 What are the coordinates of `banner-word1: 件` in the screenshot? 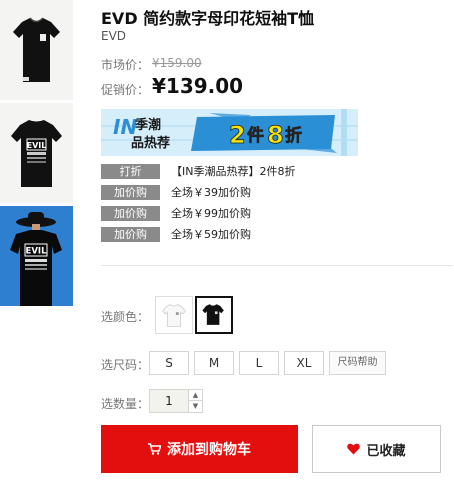 It's located at (255, 135).